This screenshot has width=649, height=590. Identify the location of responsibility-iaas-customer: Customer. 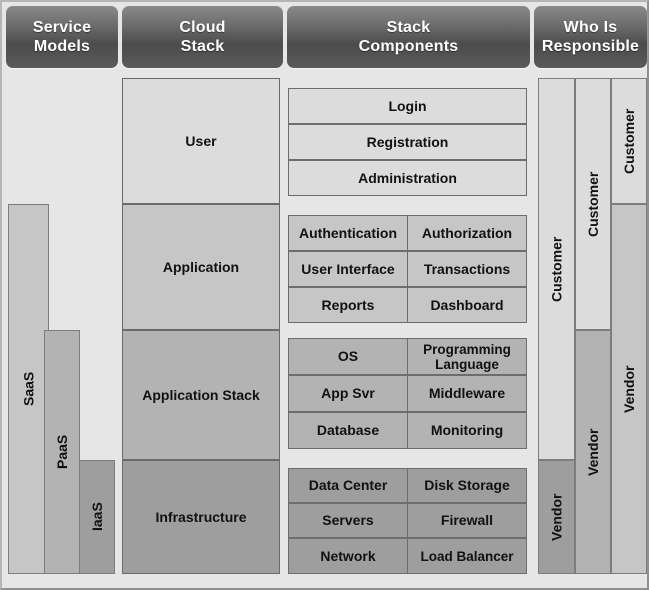
(629, 141).